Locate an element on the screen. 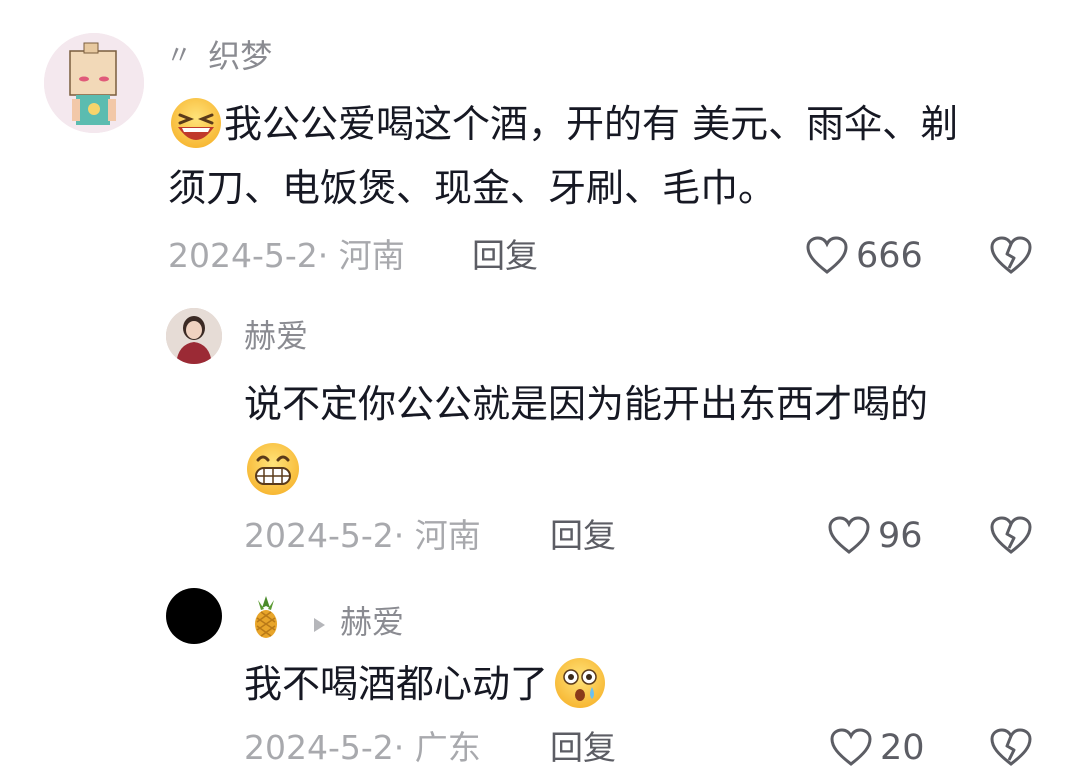  username-text: 织梦 is located at coordinates (240, 56).